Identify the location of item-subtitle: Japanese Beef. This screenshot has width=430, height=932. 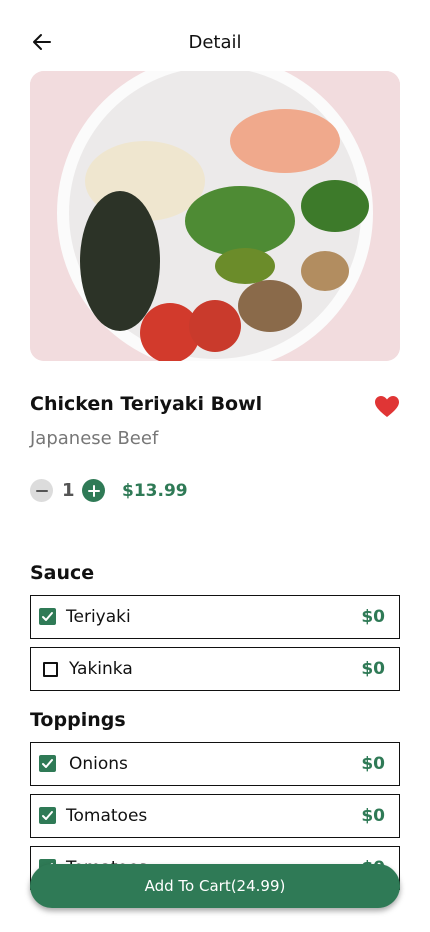
(94, 438).